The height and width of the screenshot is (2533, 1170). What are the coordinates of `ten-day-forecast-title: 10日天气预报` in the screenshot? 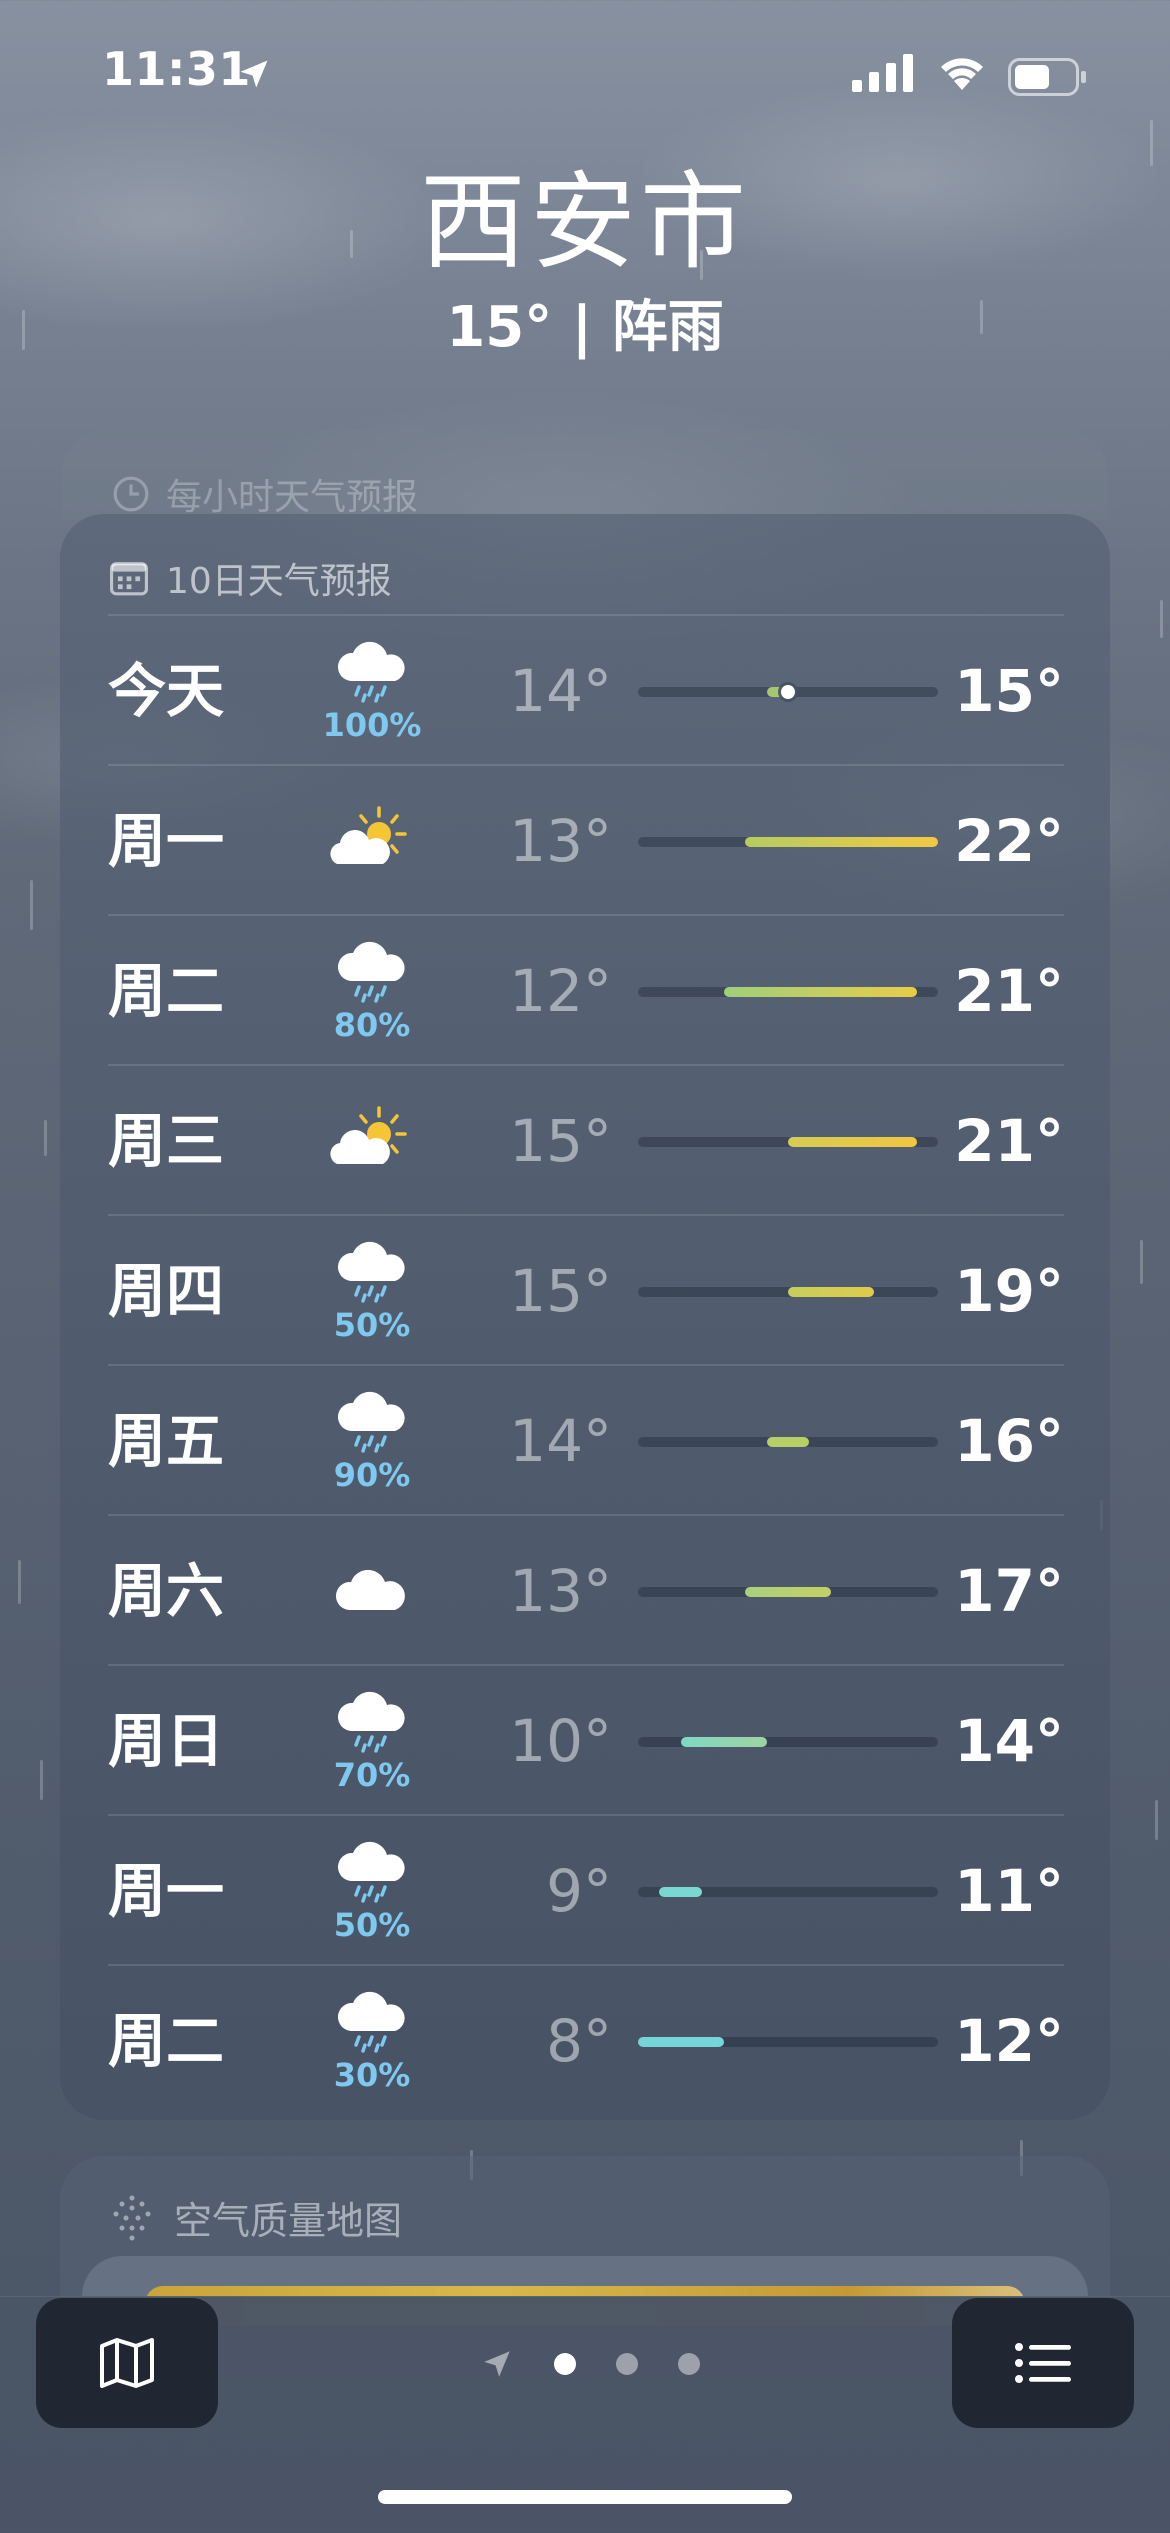 It's located at (279, 581).